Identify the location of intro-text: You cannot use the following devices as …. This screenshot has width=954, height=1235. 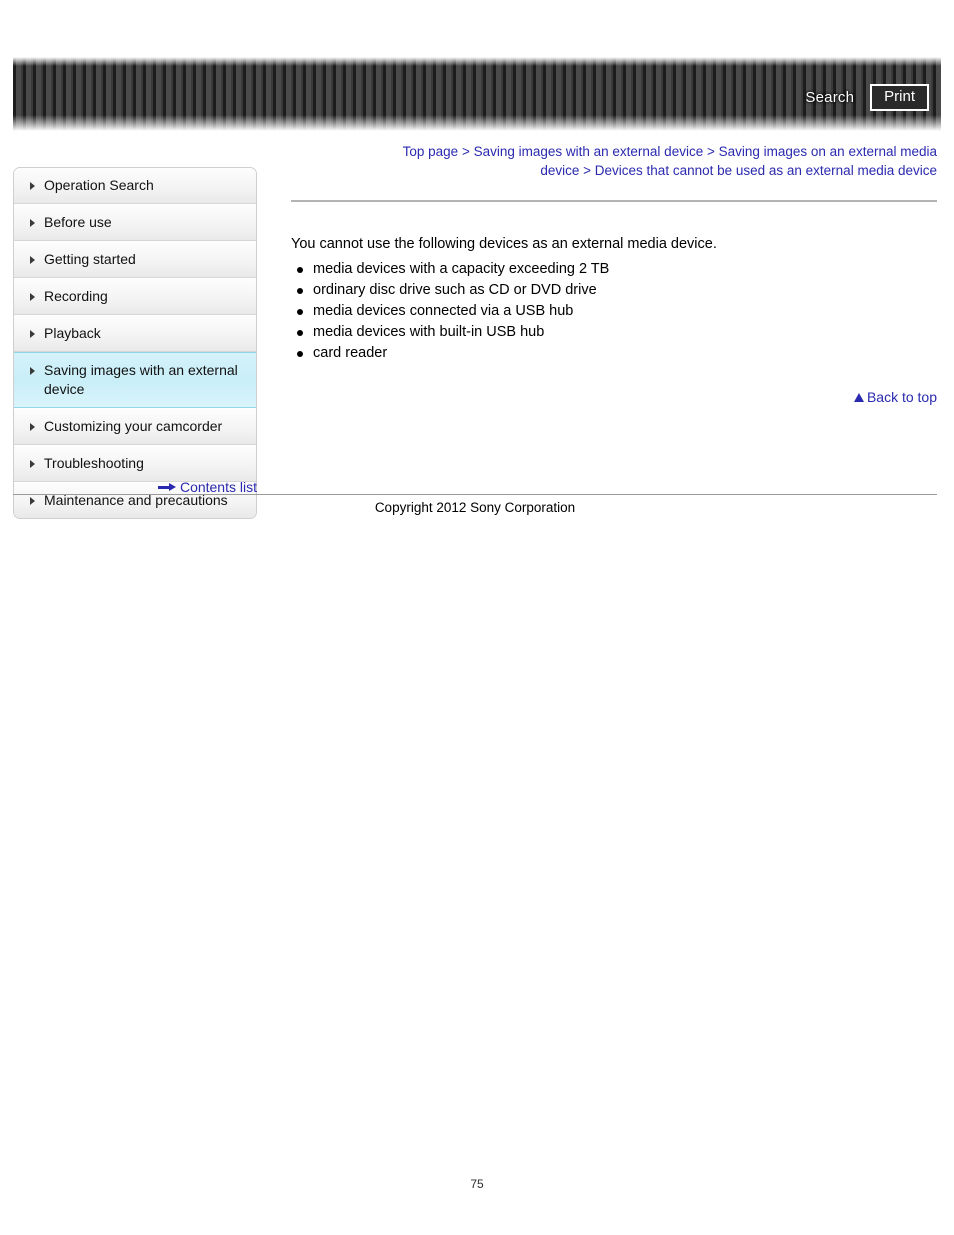
(504, 244).